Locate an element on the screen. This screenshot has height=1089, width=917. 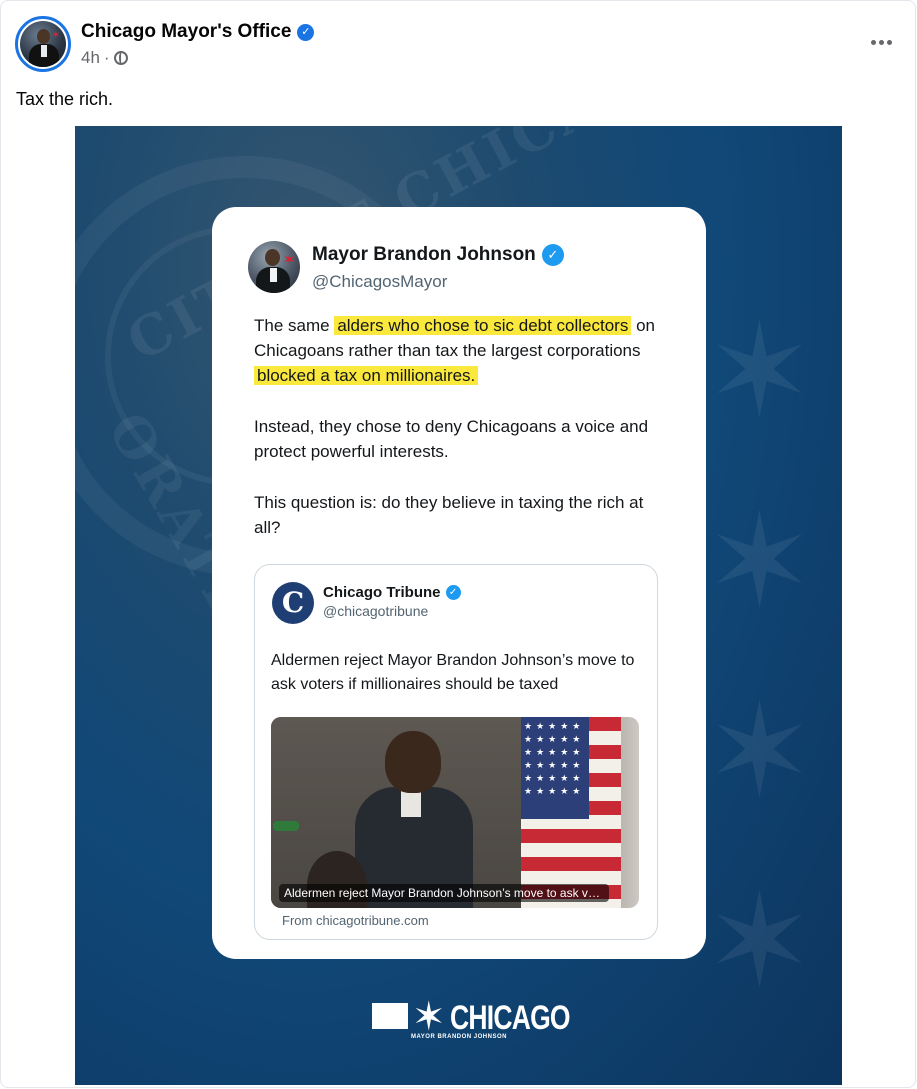
post-time: 4h is located at coordinates (90, 58).